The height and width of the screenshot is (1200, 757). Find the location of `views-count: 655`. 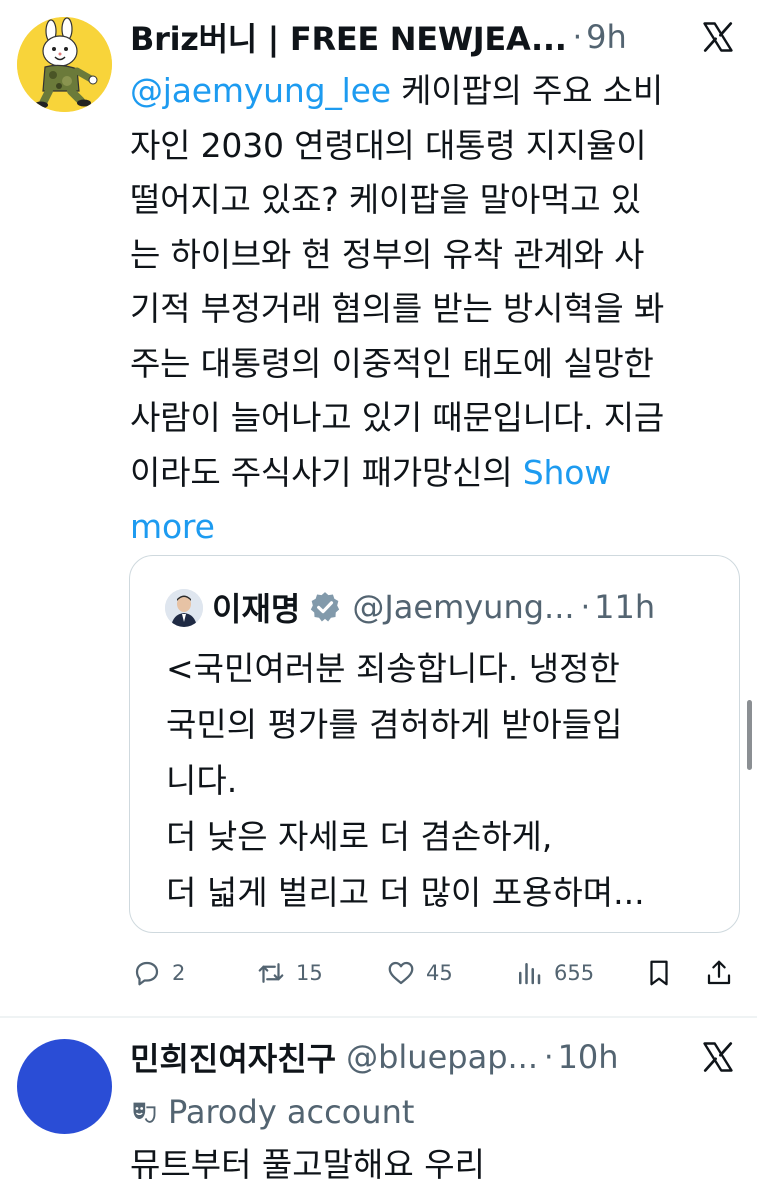

views-count: 655 is located at coordinates (574, 973).